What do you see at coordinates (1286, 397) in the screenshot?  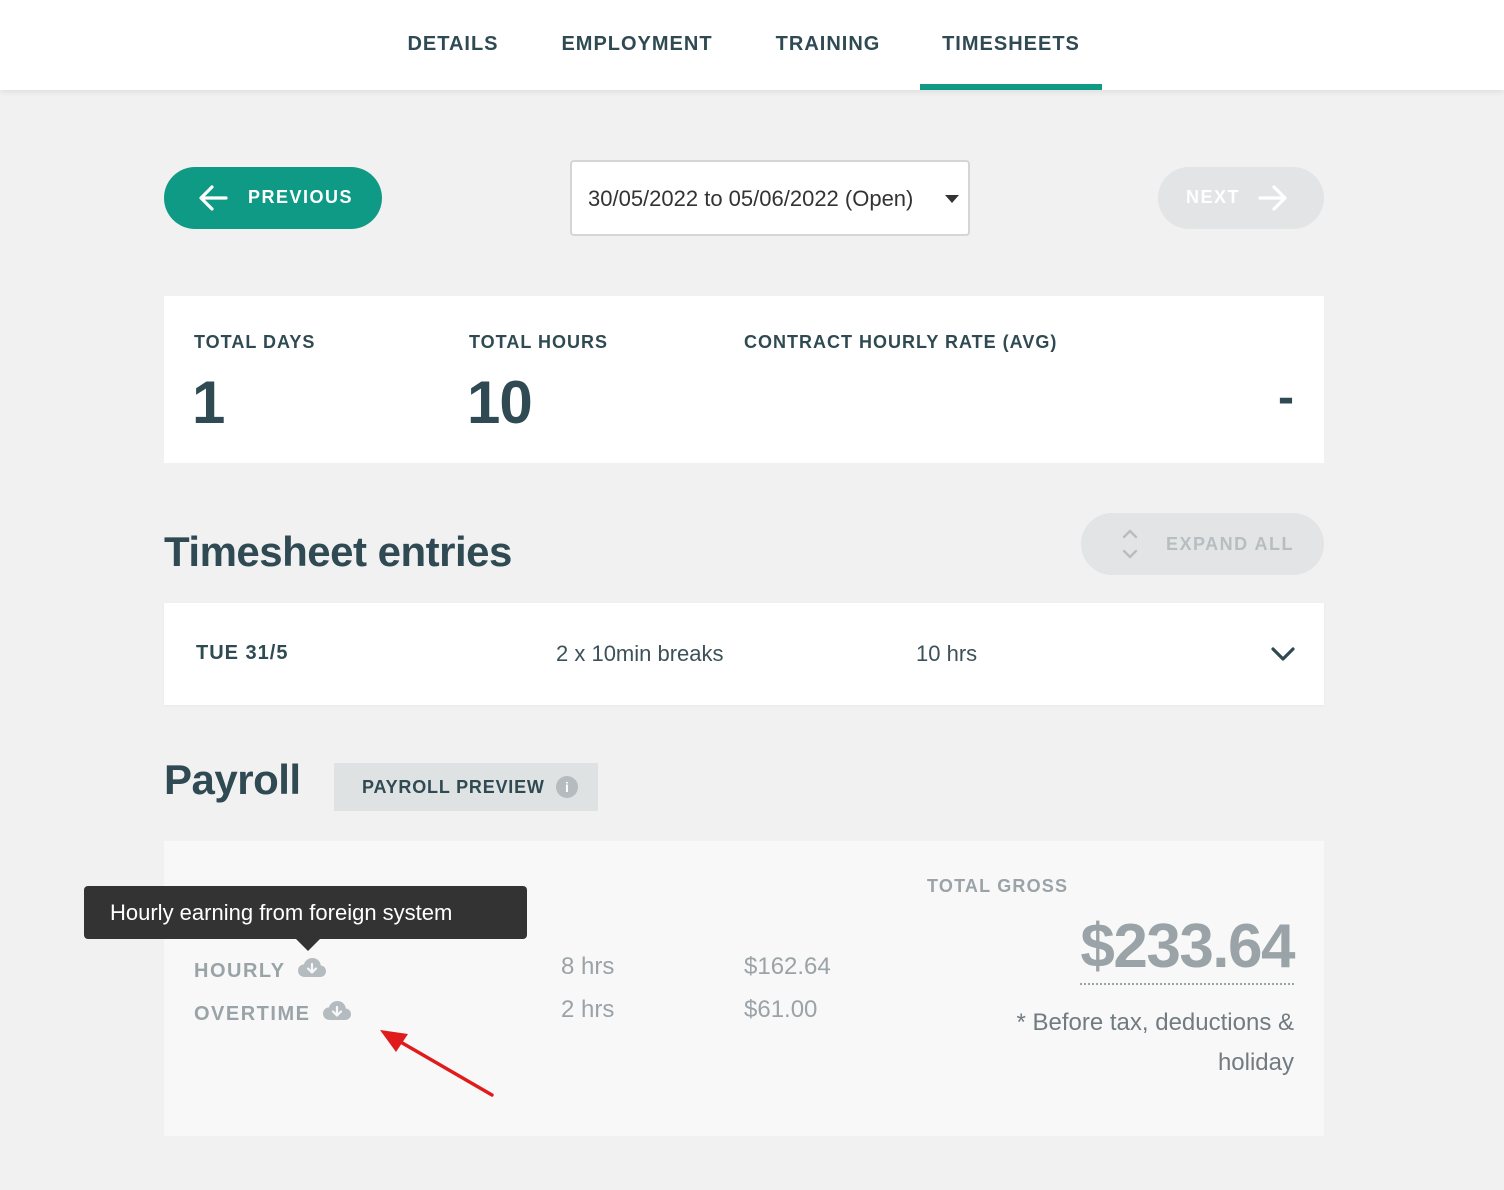 I see `contract-rate-value: -` at bounding box center [1286, 397].